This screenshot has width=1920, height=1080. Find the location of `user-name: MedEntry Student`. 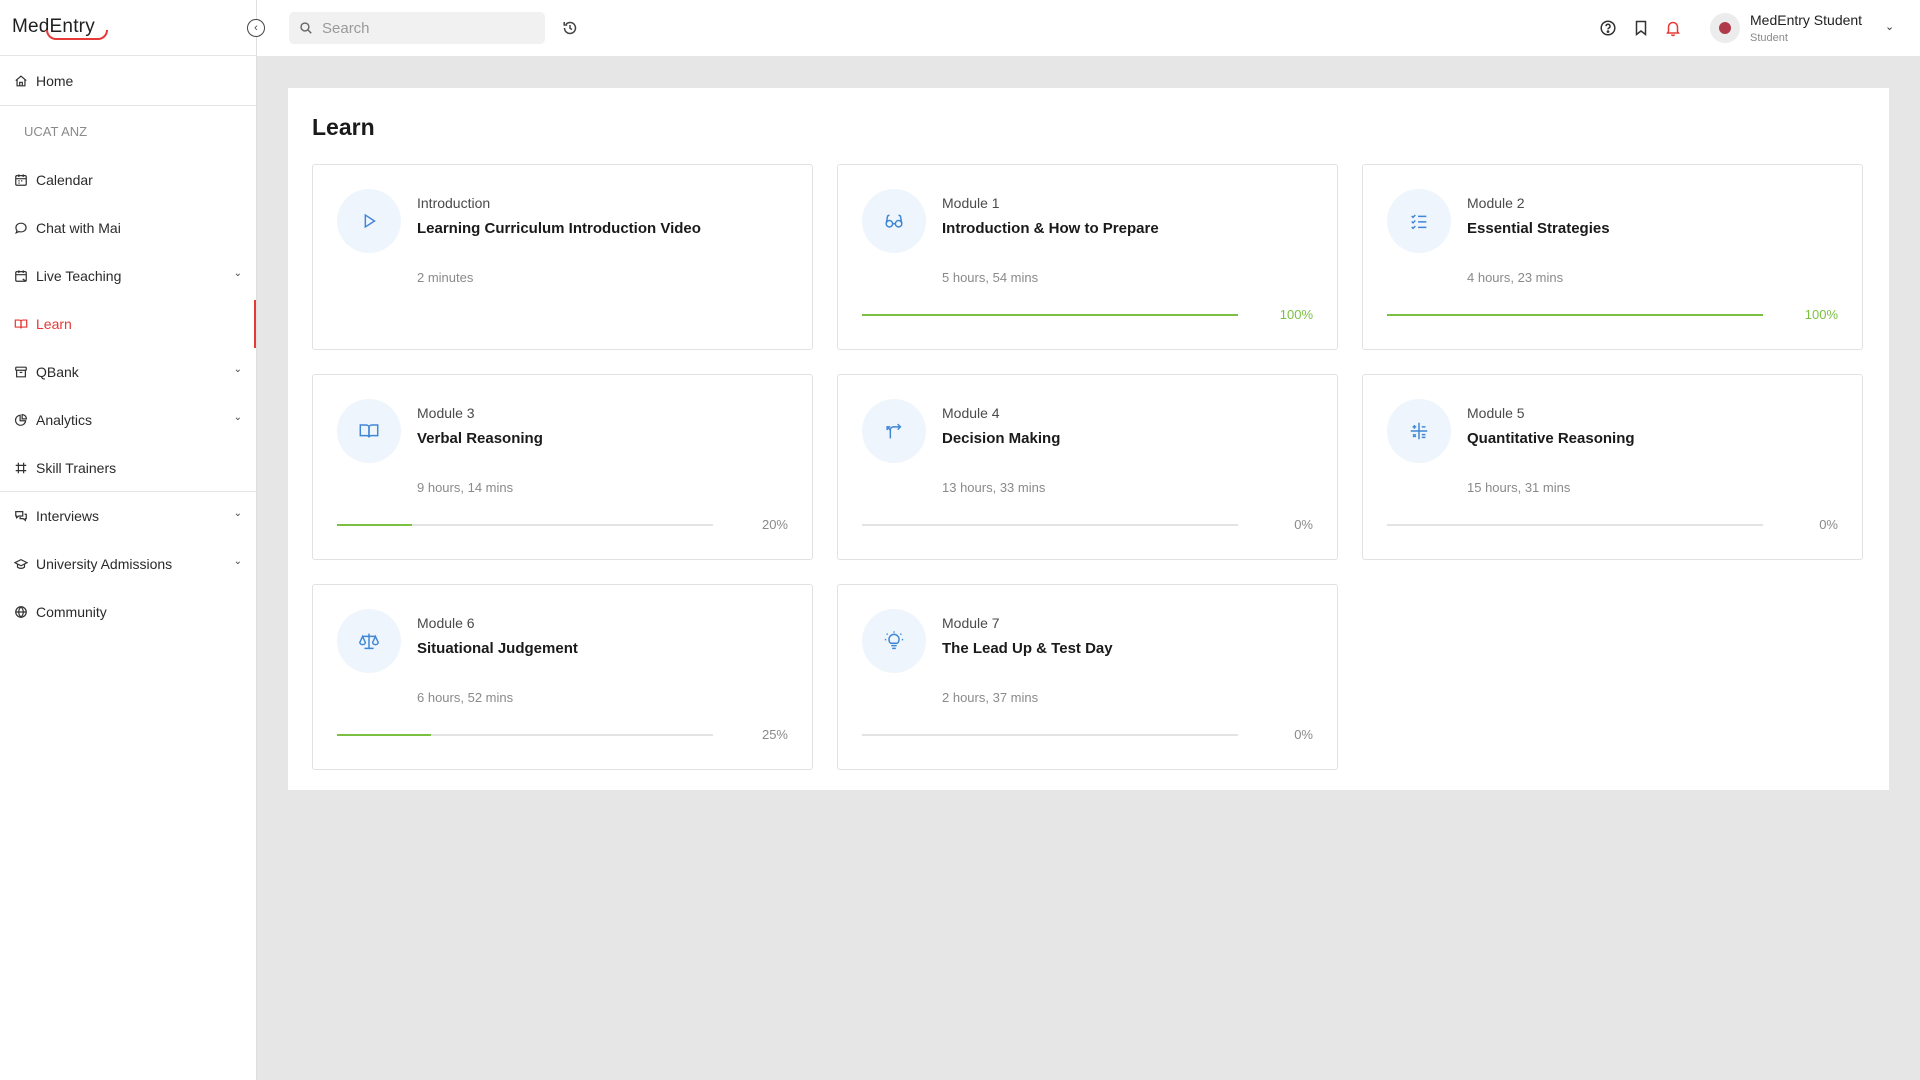

user-name: MedEntry Student is located at coordinates (1806, 20).